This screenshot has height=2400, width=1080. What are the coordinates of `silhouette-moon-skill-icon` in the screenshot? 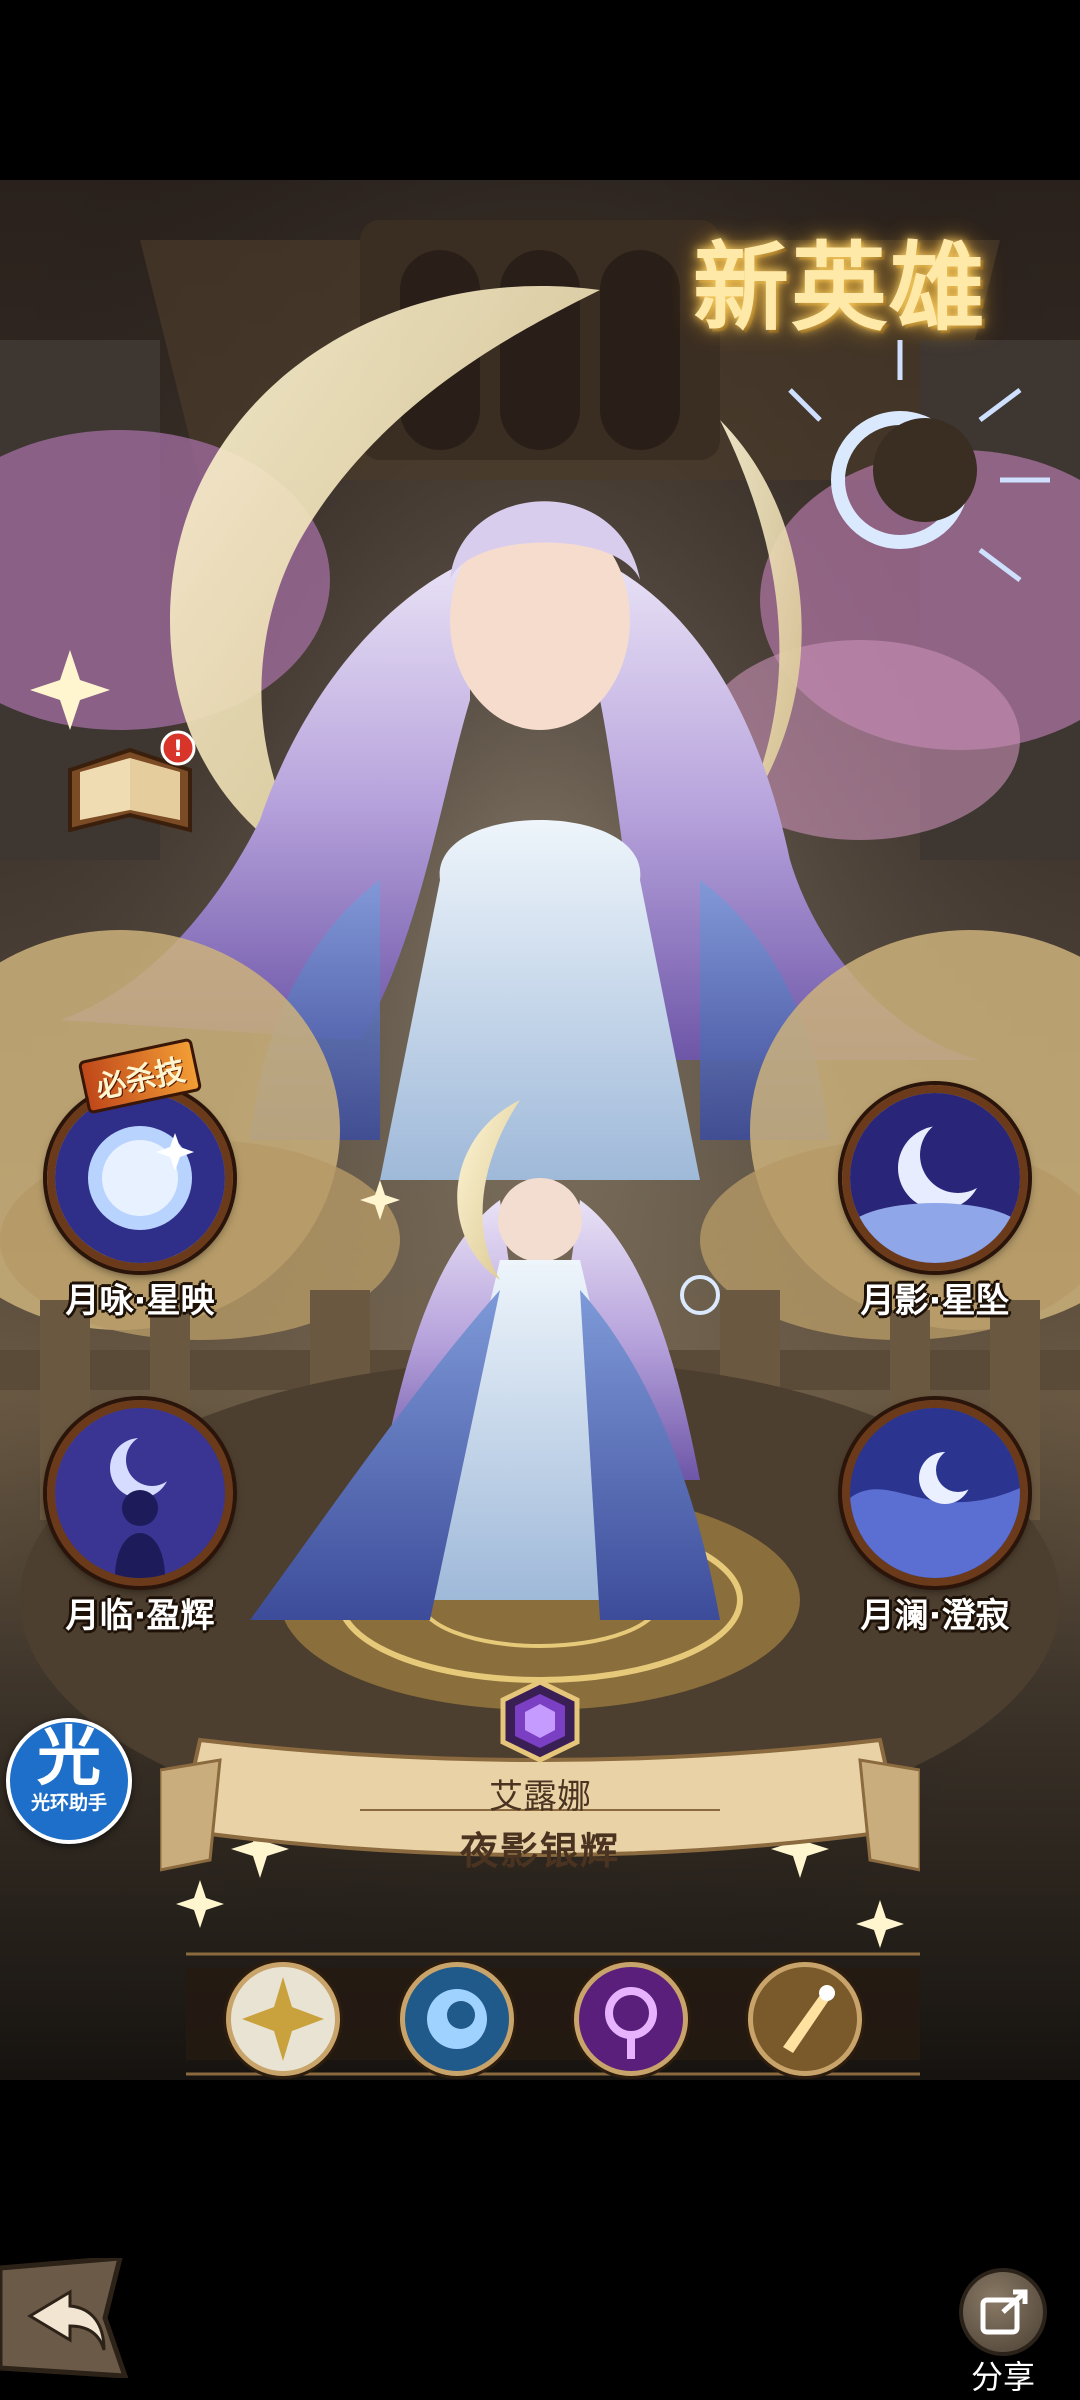 It's located at (140, 1493).